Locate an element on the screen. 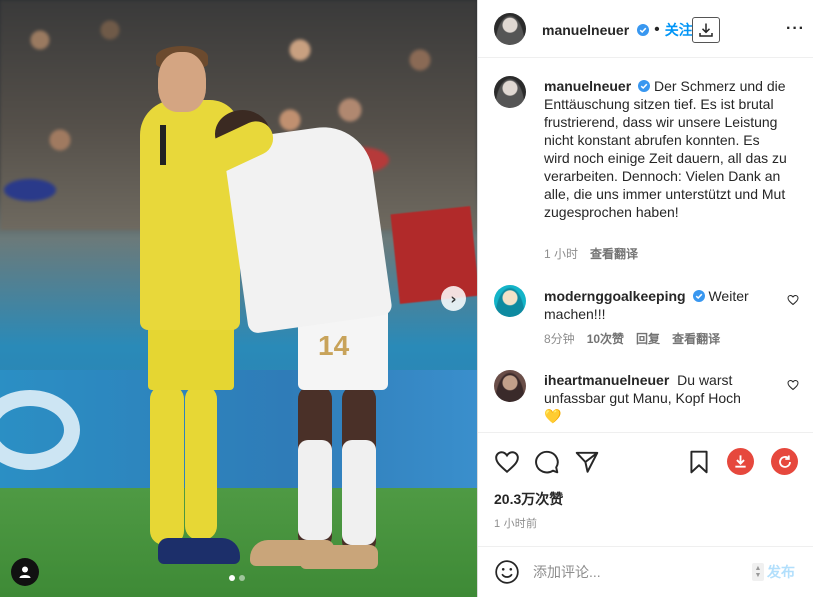 Image resolution: width=813 pixels, height=597 pixels. publish-label: 发布 is located at coordinates (781, 572).